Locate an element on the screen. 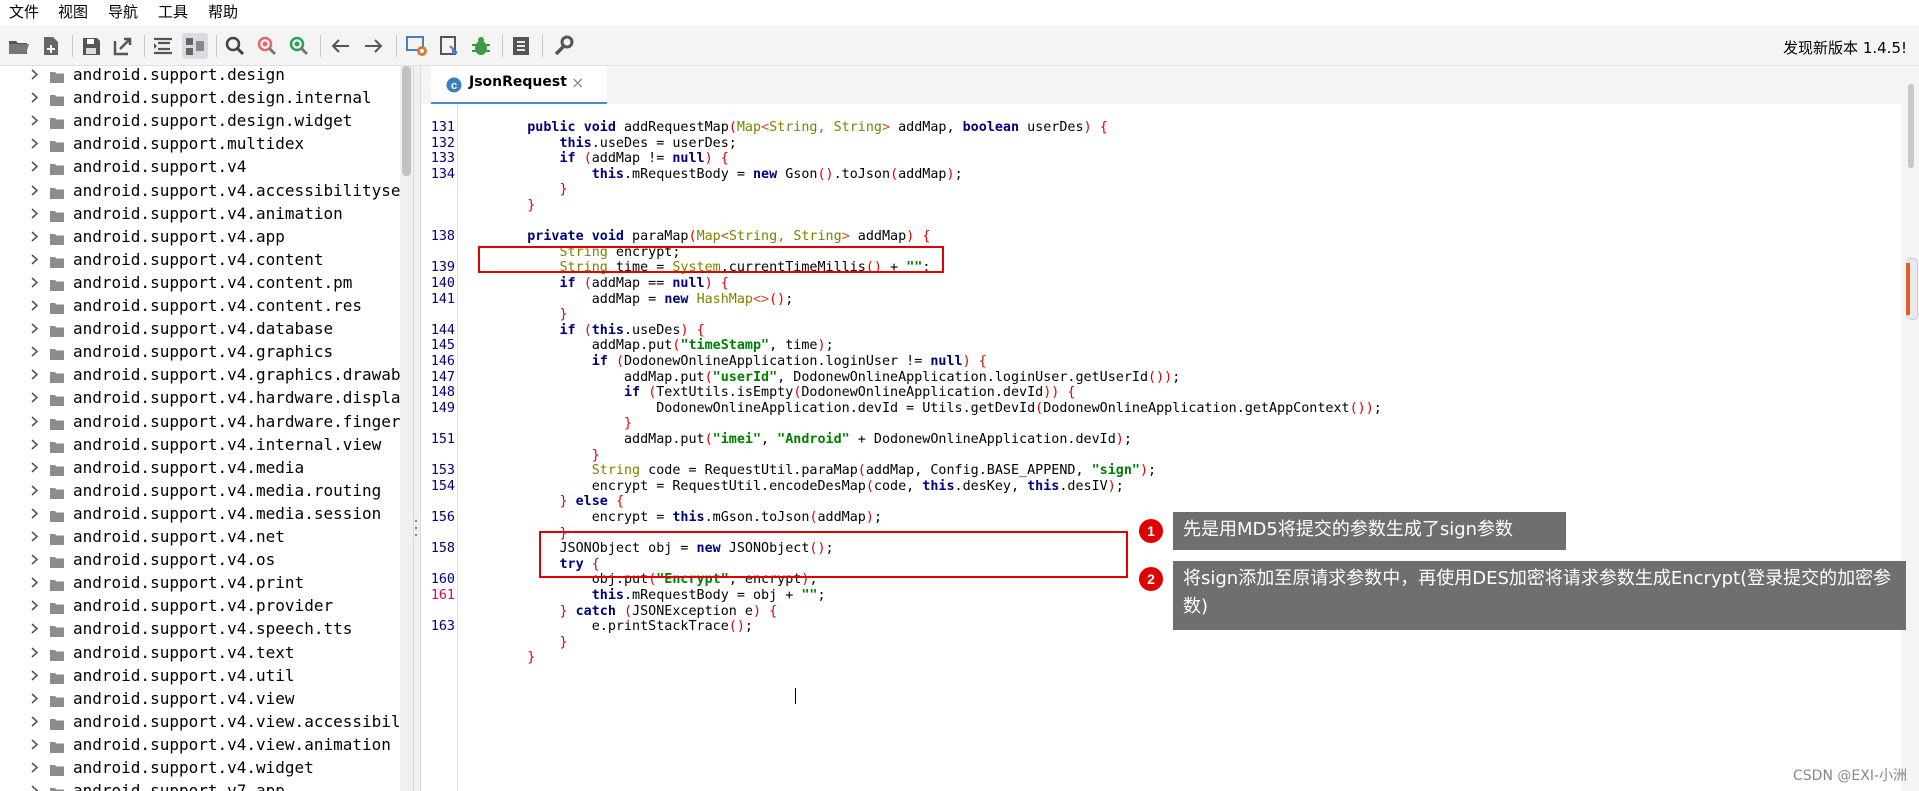  flatten-packages-icon is located at coordinates (195, 46).